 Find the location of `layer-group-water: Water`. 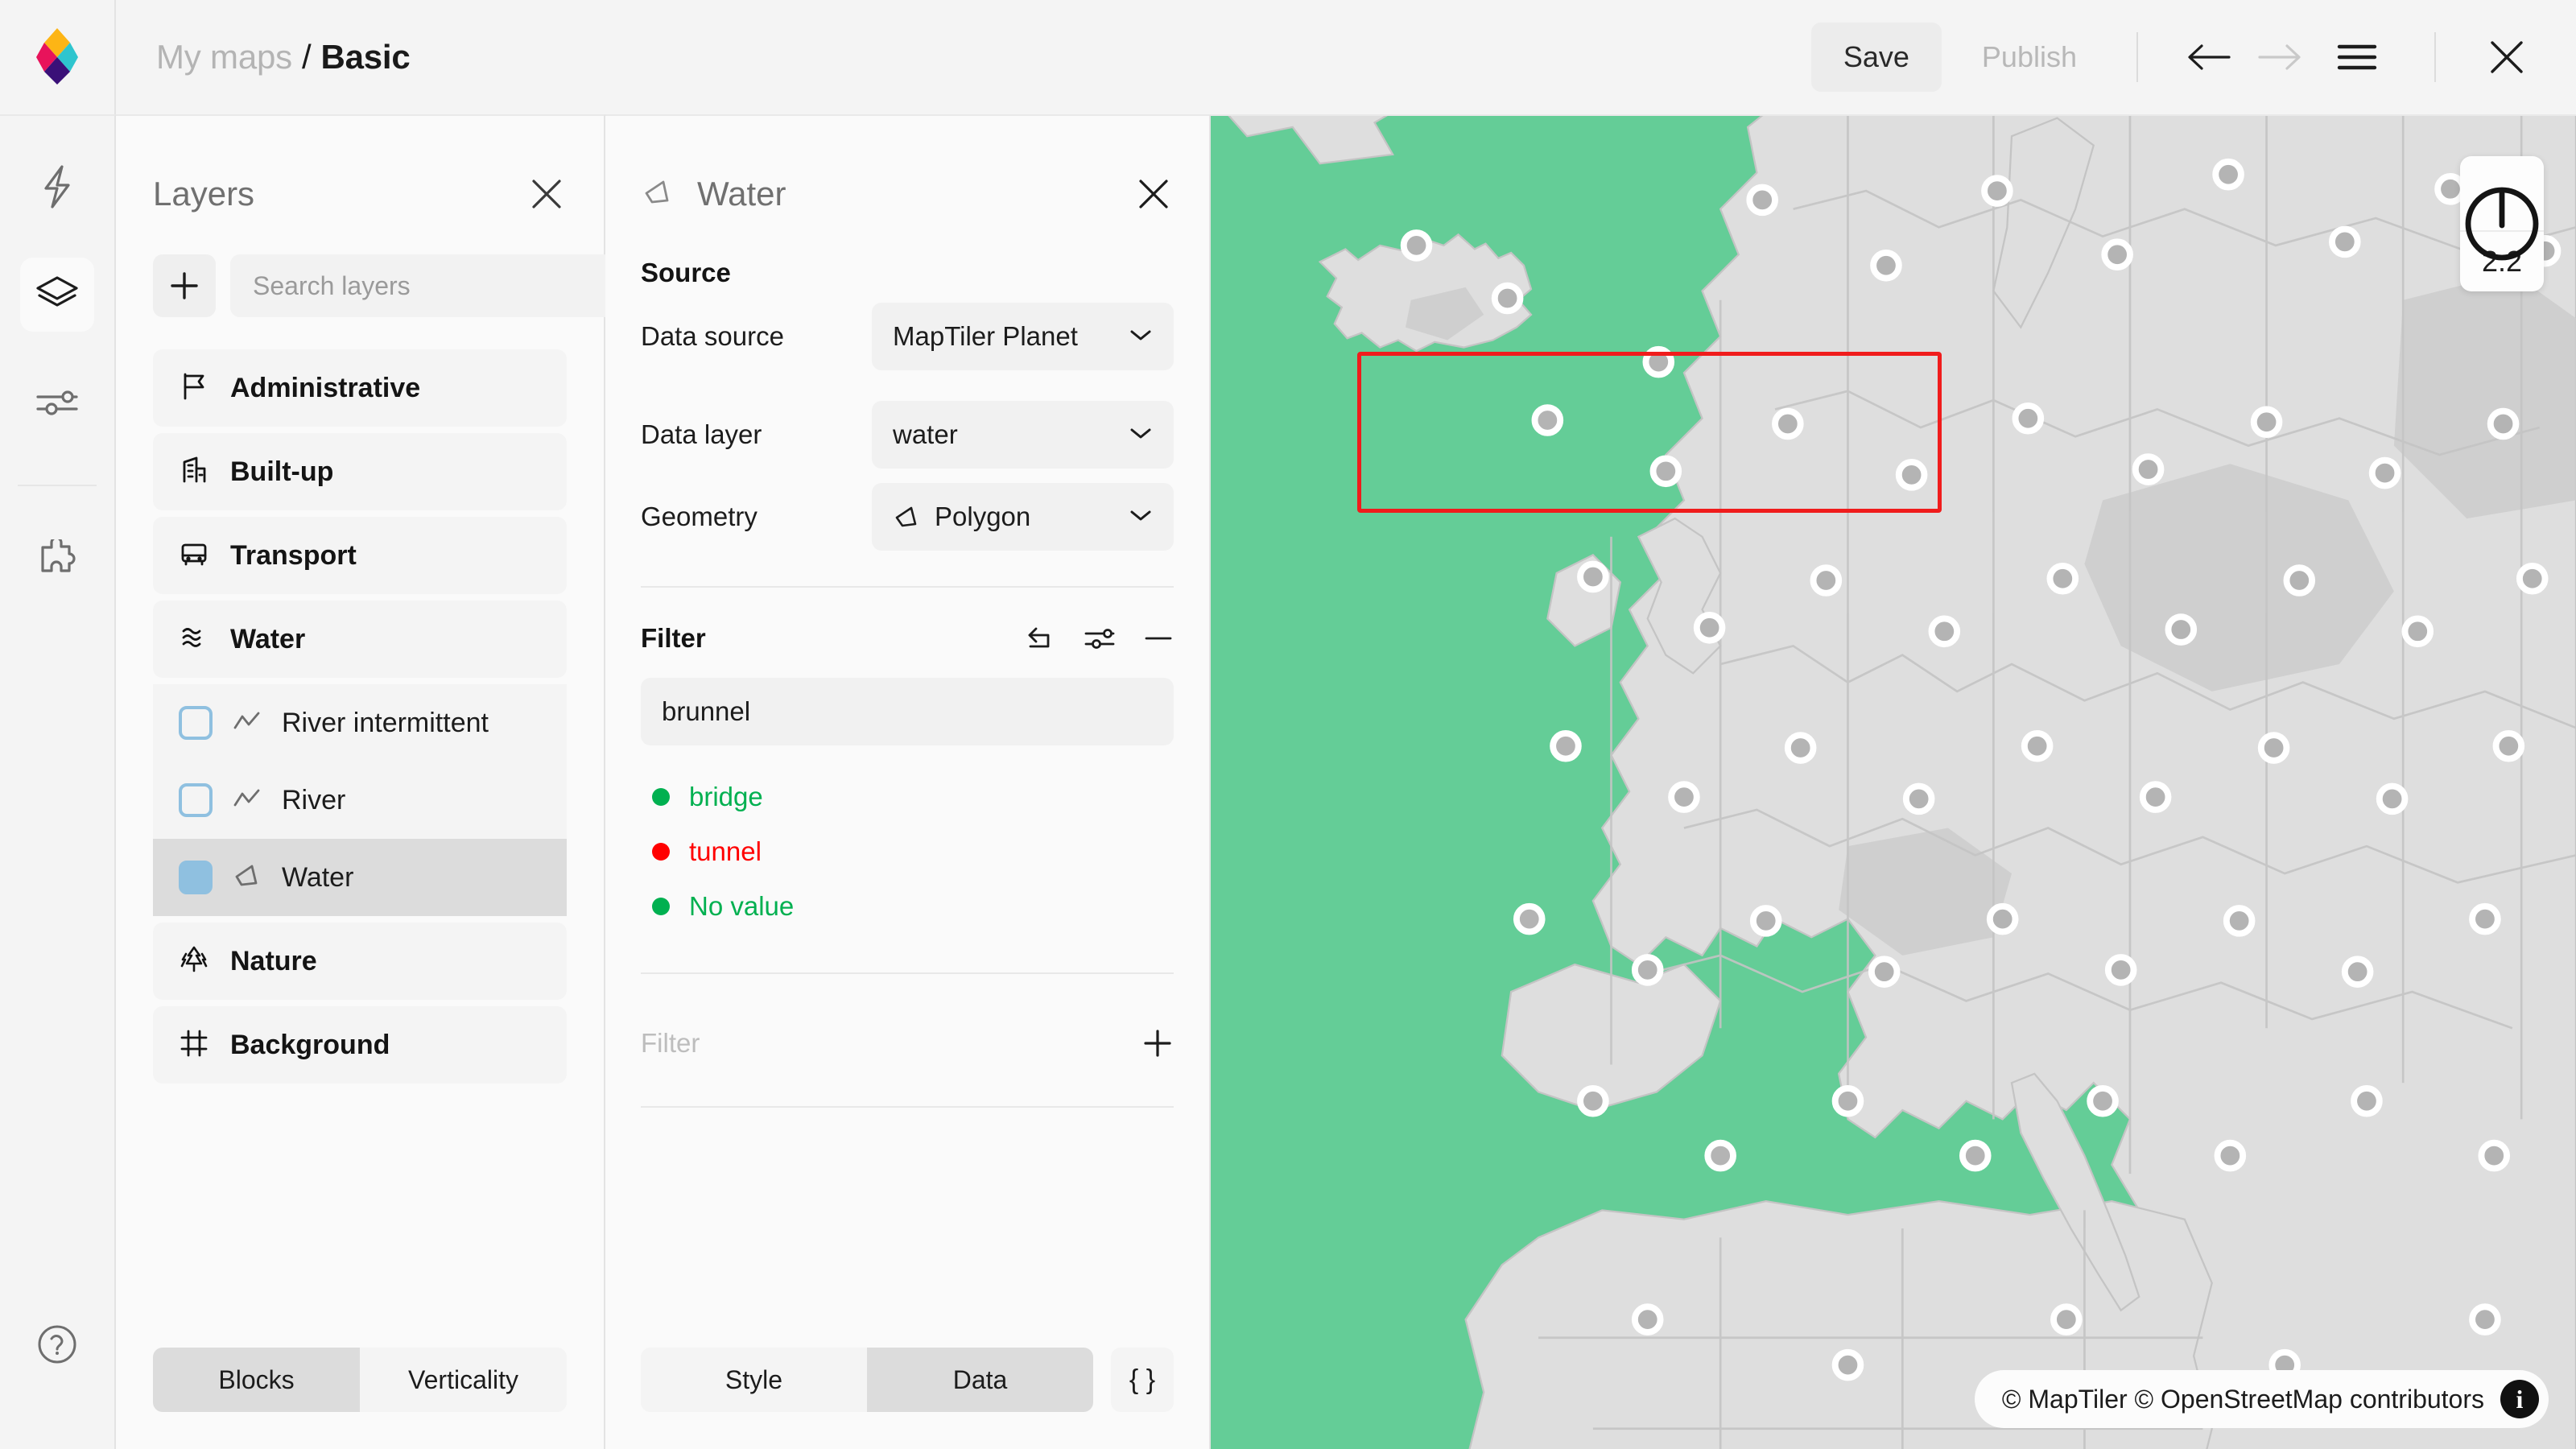

layer-group-water: Water is located at coordinates (360, 639).